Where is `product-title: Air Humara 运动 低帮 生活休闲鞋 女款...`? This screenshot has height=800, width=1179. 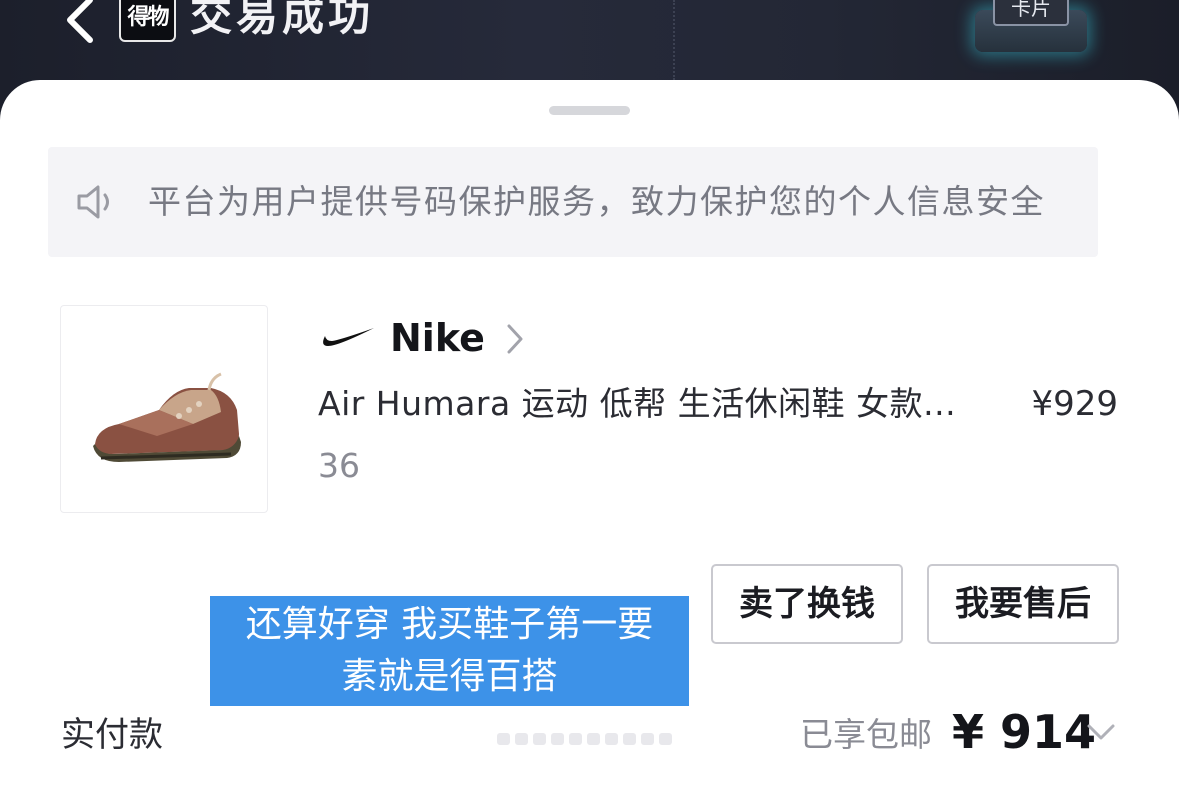
product-title: Air Humara 运动 低帮 生活休闲鞋 女款... is located at coordinates (637, 404).